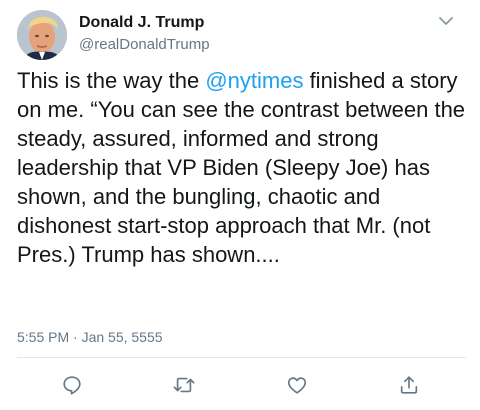 The height and width of the screenshot is (410, 480). I want to click on retweet-icon, so click(184, 385).